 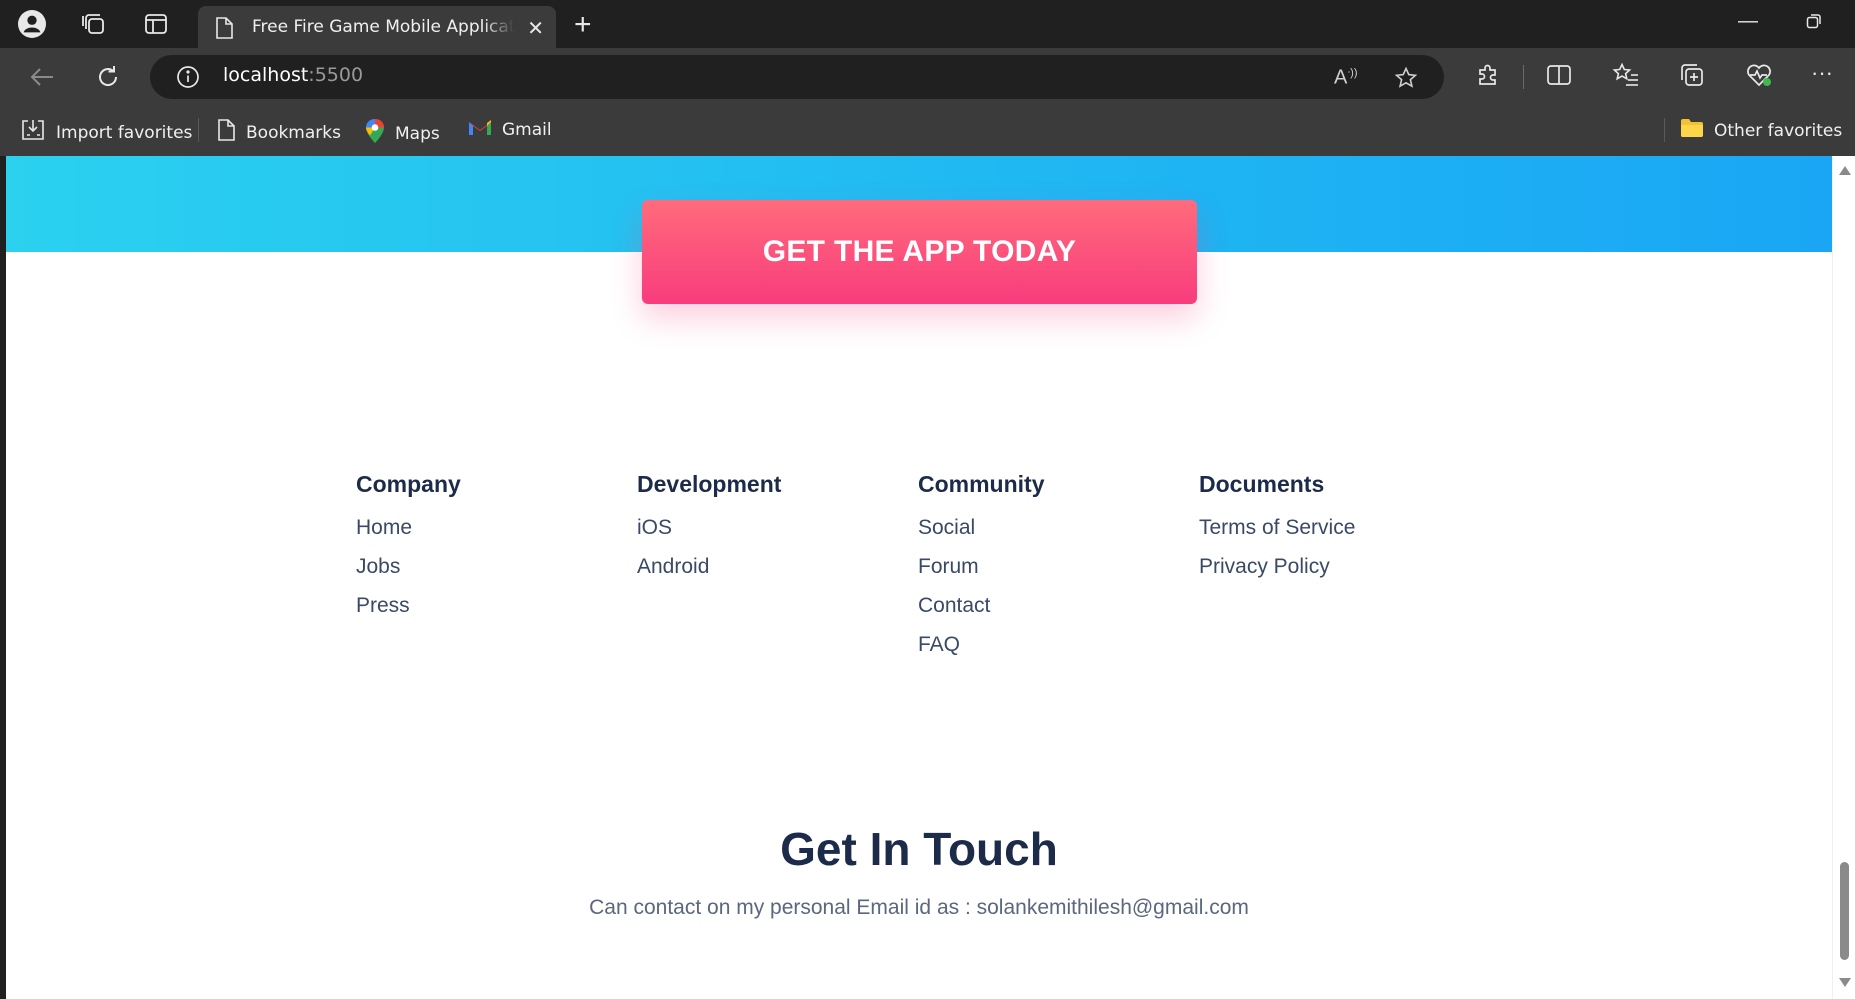 I want to click on import-favorites-icon, so click(x=33, y=132).